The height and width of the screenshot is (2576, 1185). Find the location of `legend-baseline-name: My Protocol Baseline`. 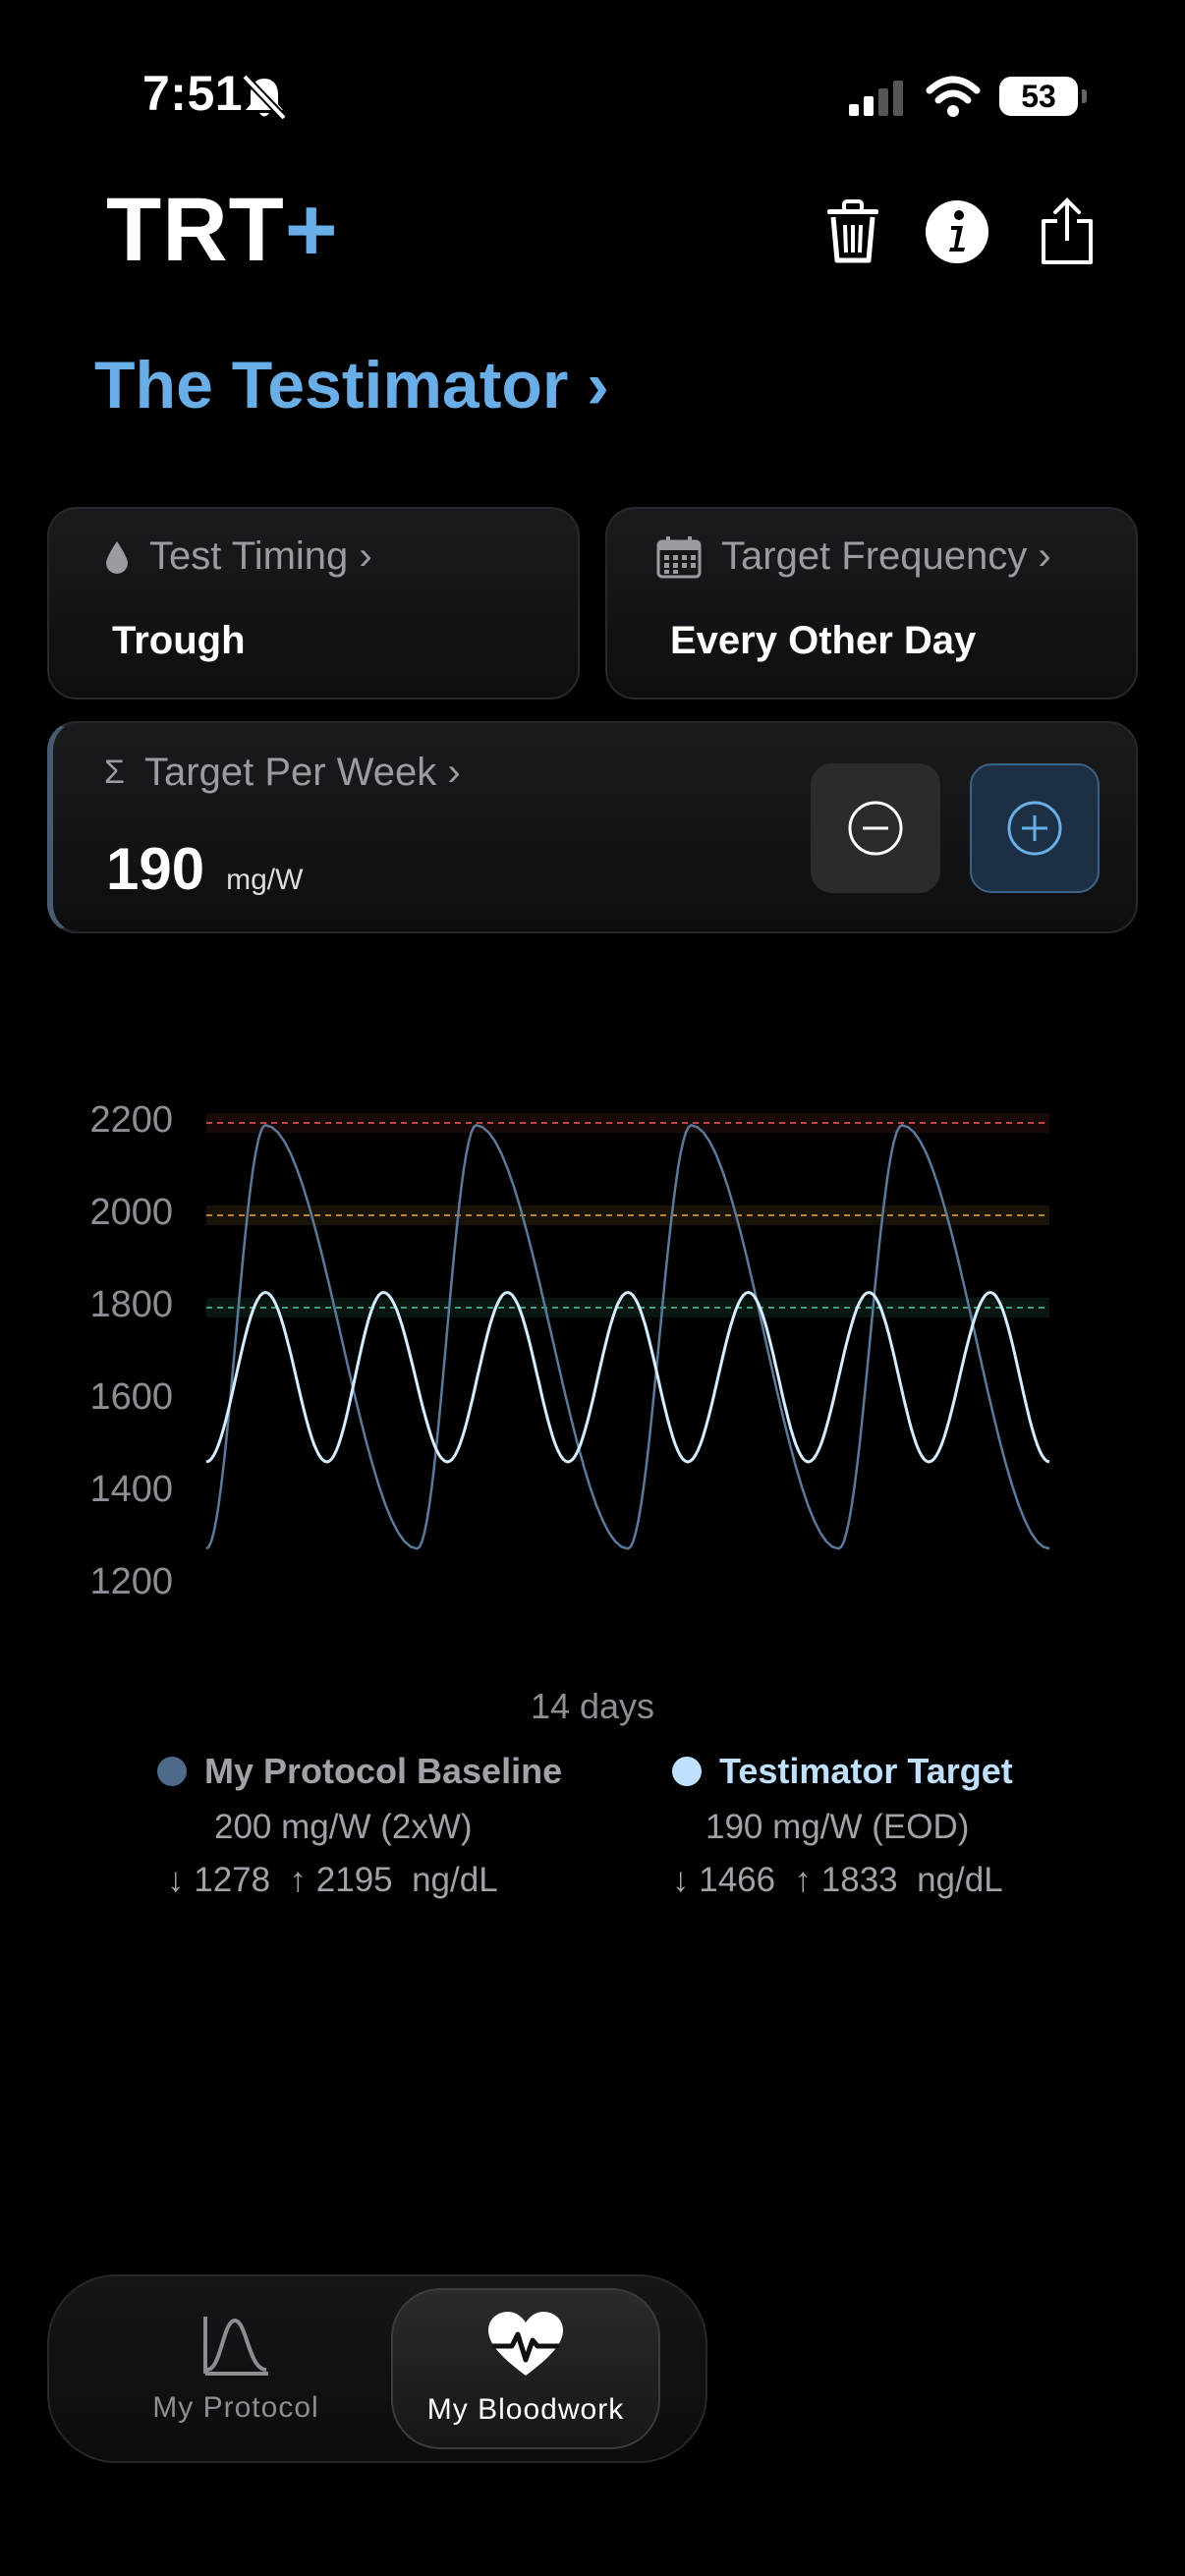

legend-baseline-name: My Protocol Baseline is located at coordinates (384, 1771).